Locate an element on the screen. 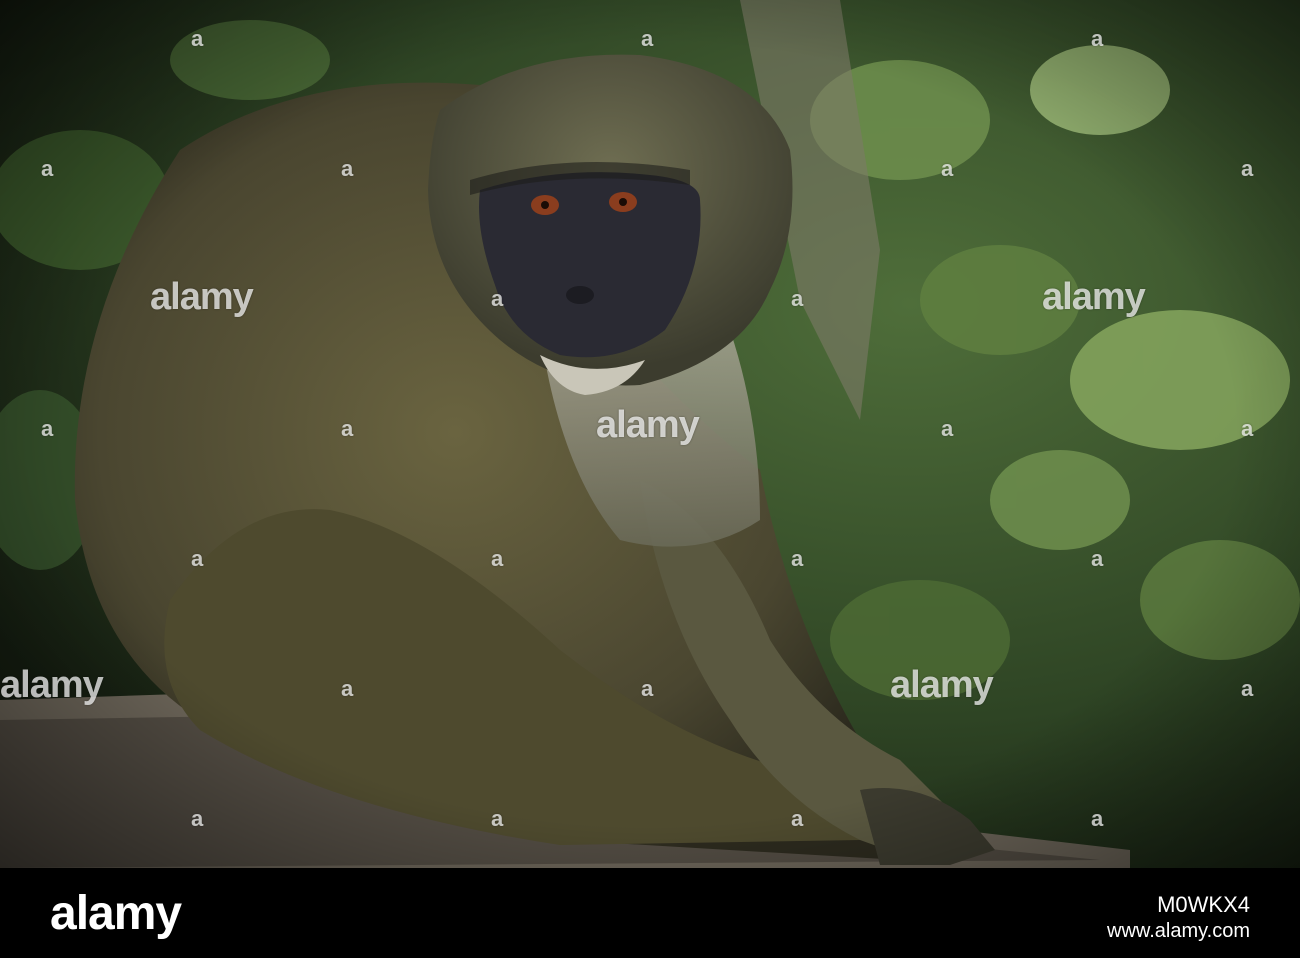 The width and height of the screenshot is (1300, 958). image-info: M0WKX4 www.alamy.com is located at coordinates (1178, 918).